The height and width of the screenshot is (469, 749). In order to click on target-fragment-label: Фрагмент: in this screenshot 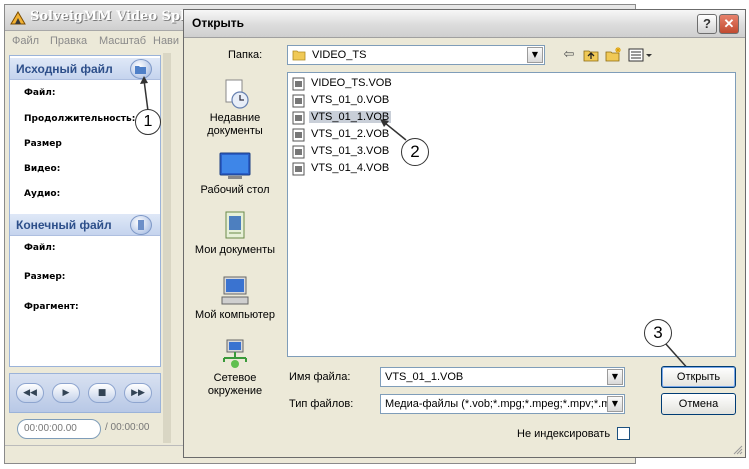, I will do `click(51, 307)`.